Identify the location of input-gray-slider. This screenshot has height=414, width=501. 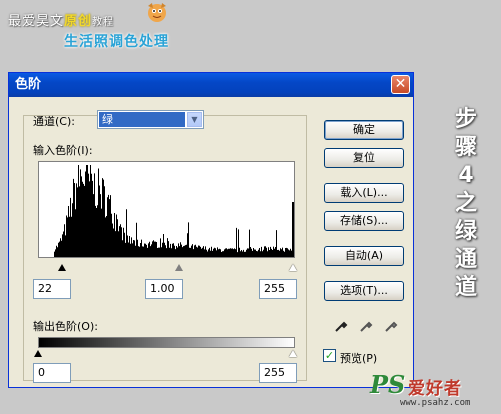
(179, 267).